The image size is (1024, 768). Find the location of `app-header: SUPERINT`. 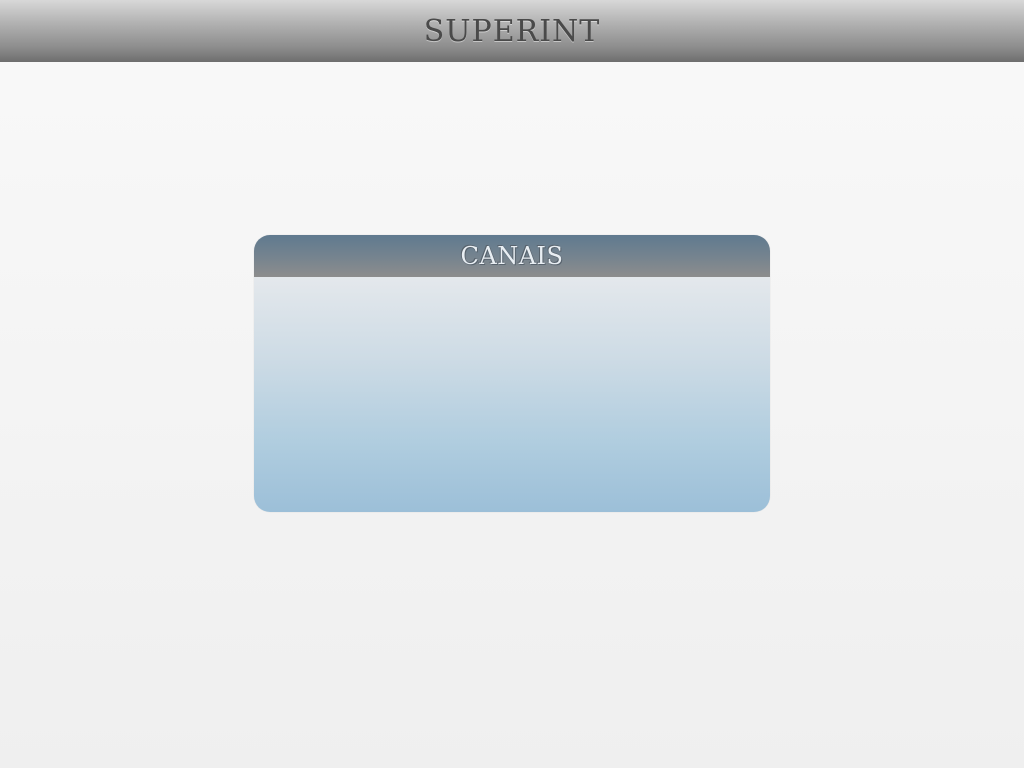

app-header: SUPERINT is located at coordinates (512, 31).